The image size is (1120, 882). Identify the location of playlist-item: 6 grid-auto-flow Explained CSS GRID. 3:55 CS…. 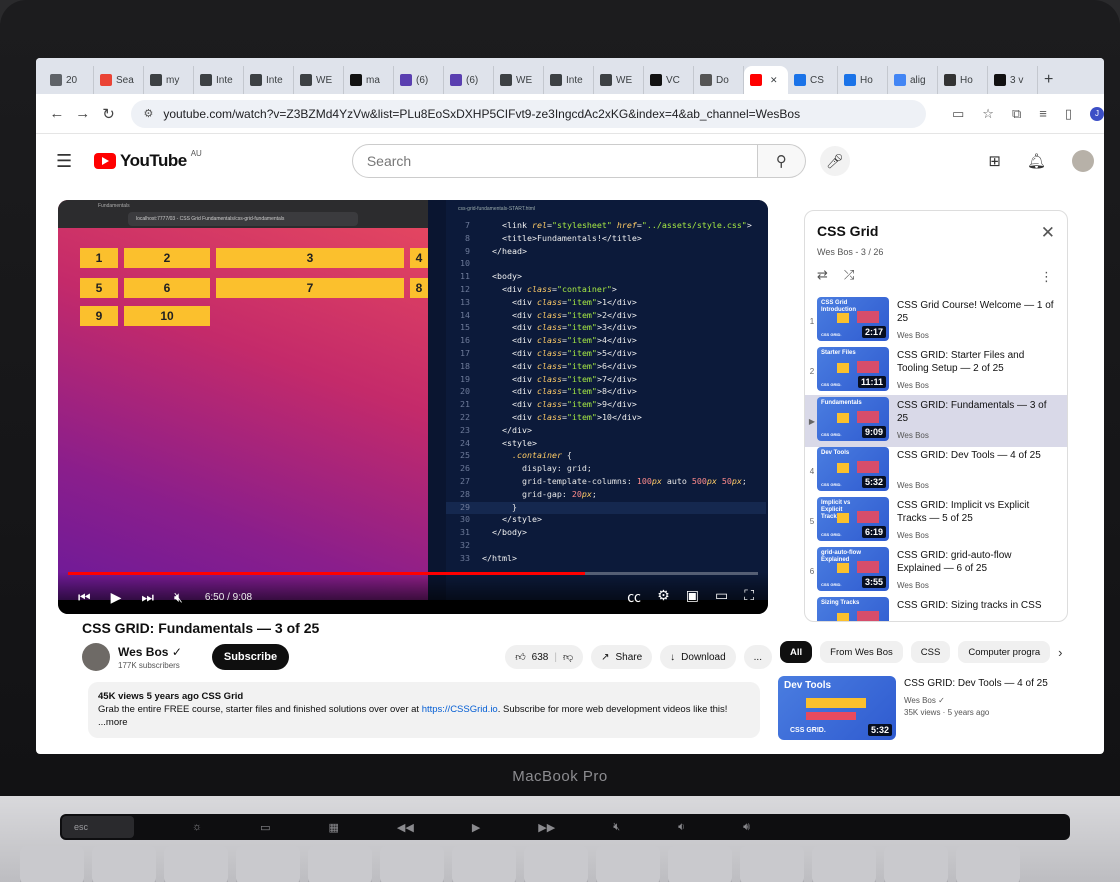
(936, 571).